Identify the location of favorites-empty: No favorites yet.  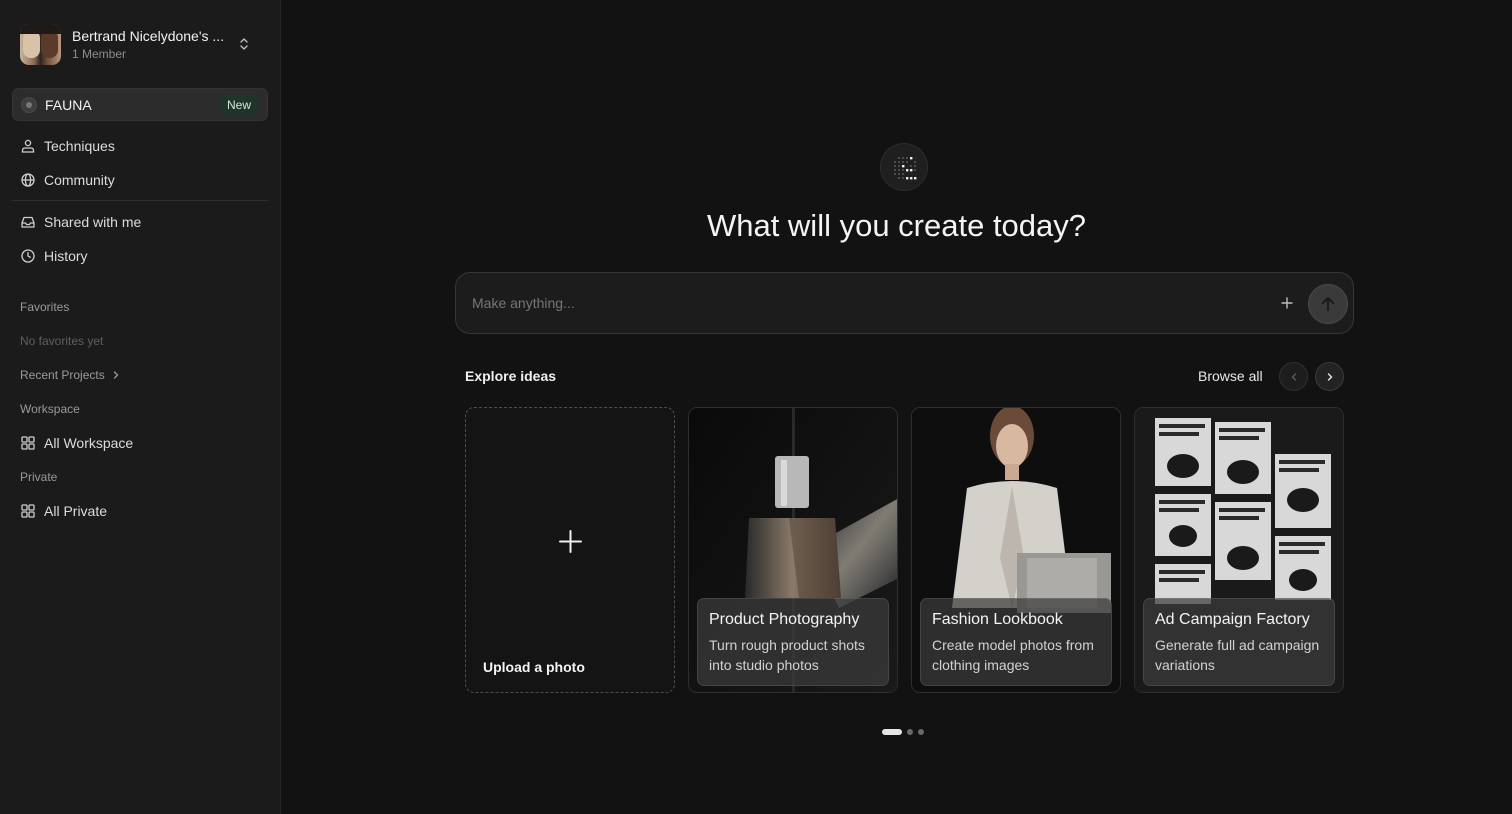
(62, 341).